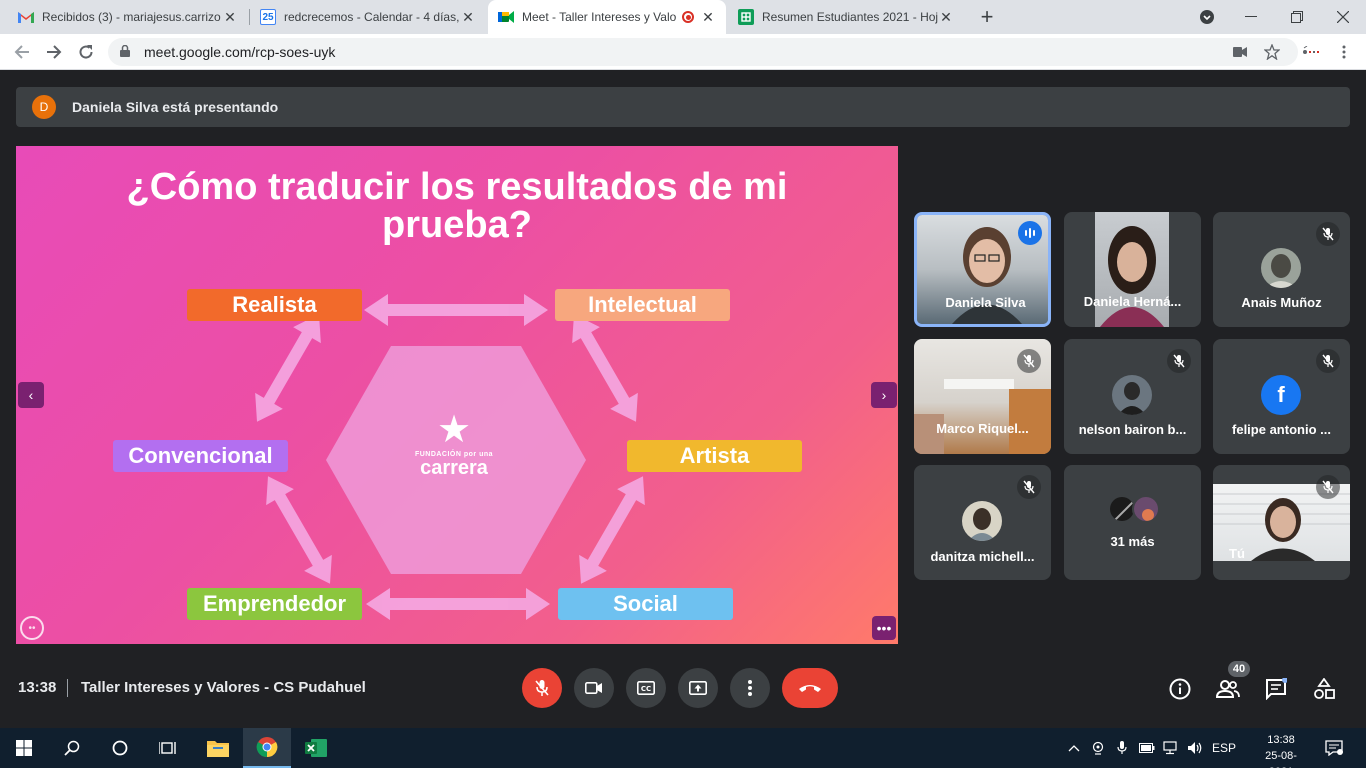 The width and height of the screenshot is (1366, 768). Describe the element at coordinates (67, 688) in the screenshot. I see `divider` at that location.